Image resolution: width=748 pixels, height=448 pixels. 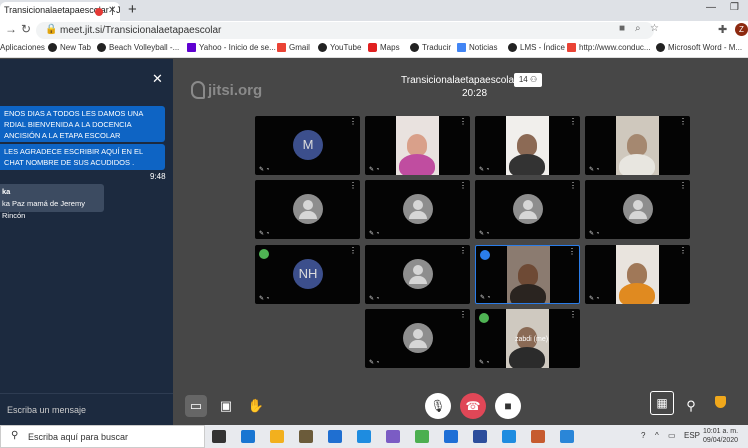 I want to click on tab-close-button: ✕, so click(x=112, y=10).